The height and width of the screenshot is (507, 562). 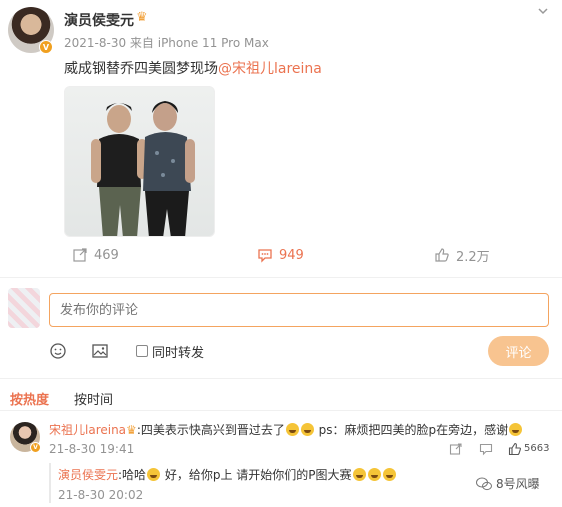 I want to click on reply-body-a: :哈哈, so click(x=132, y=475).